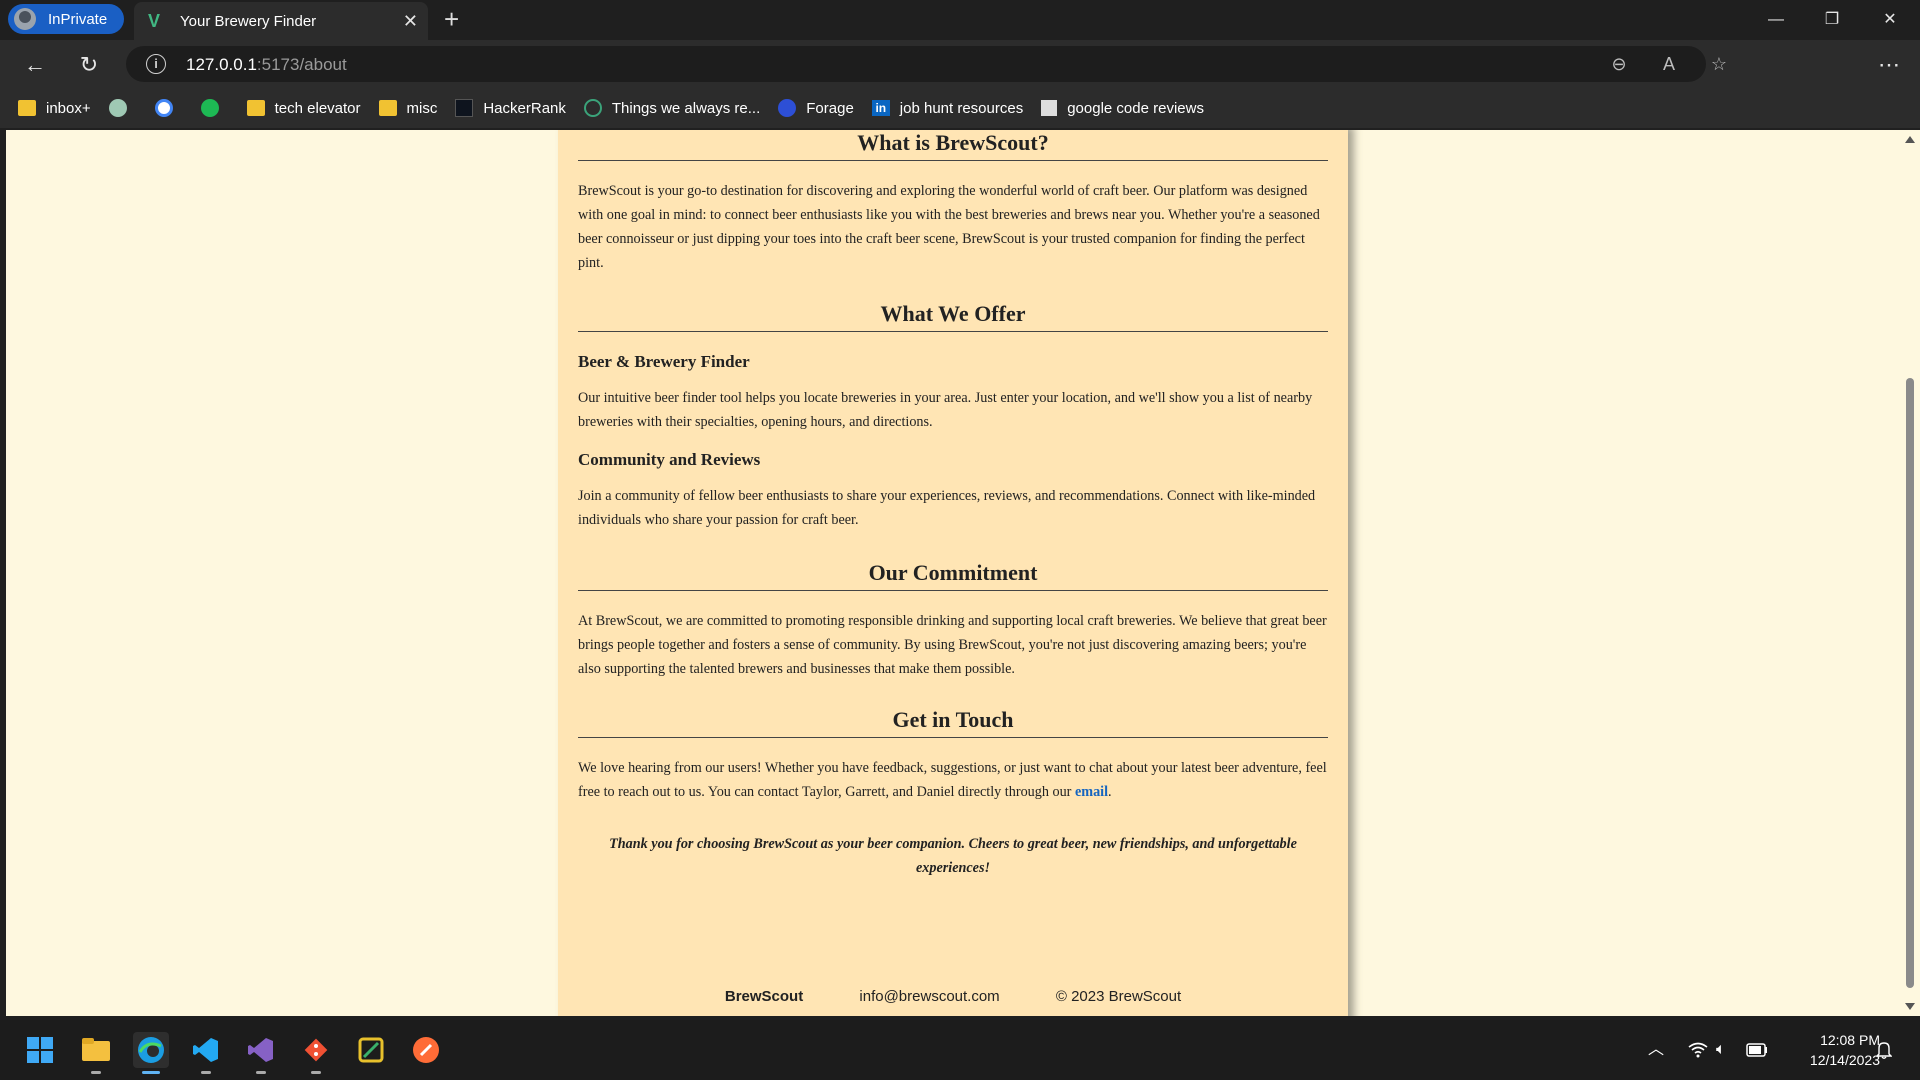 The width and height of the screenshot is (1920, 1080). What do you see at coordinates (464, 108) in the screenshot?
I see `hackerrank-icon` at bounding box center [464, 108].